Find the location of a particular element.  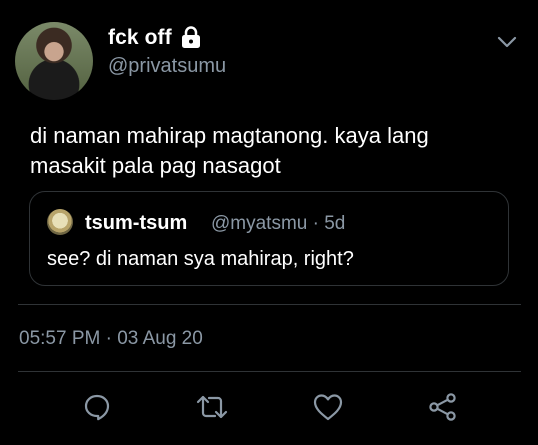

reply-button is located at coordinates (97, 407).